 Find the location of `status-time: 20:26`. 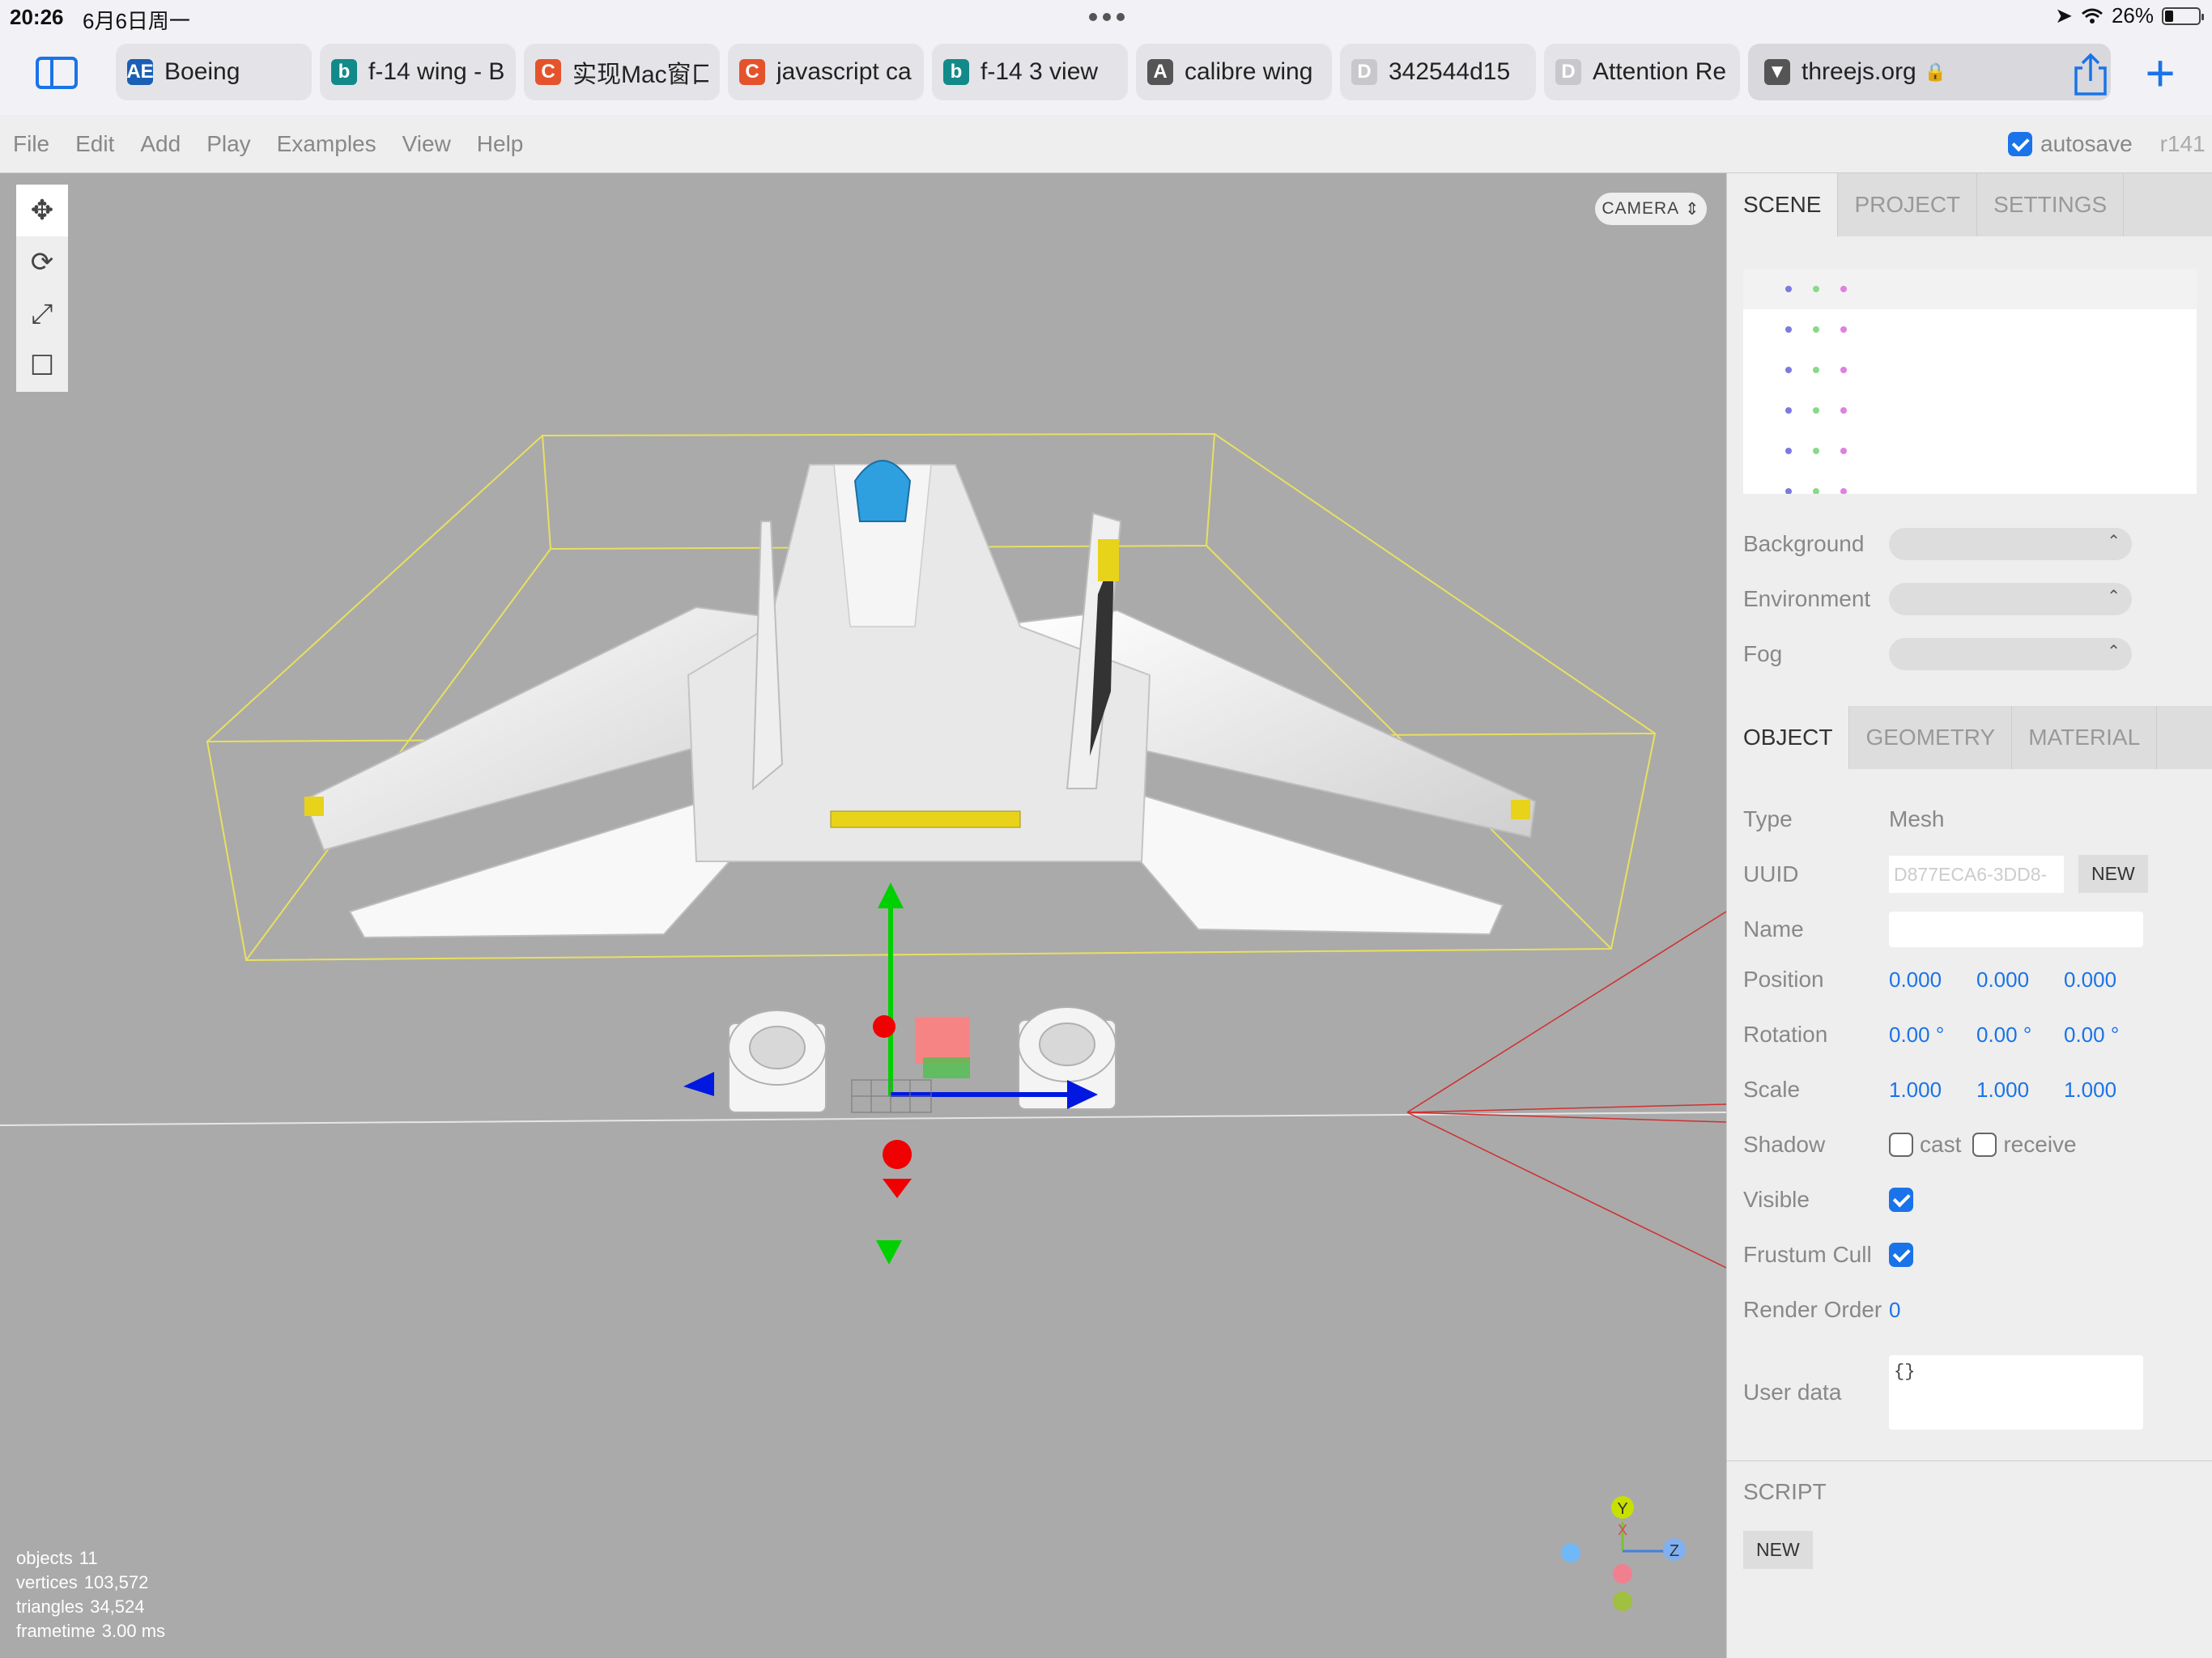

status-time: 20:26 is located at coordinates (37, 17).